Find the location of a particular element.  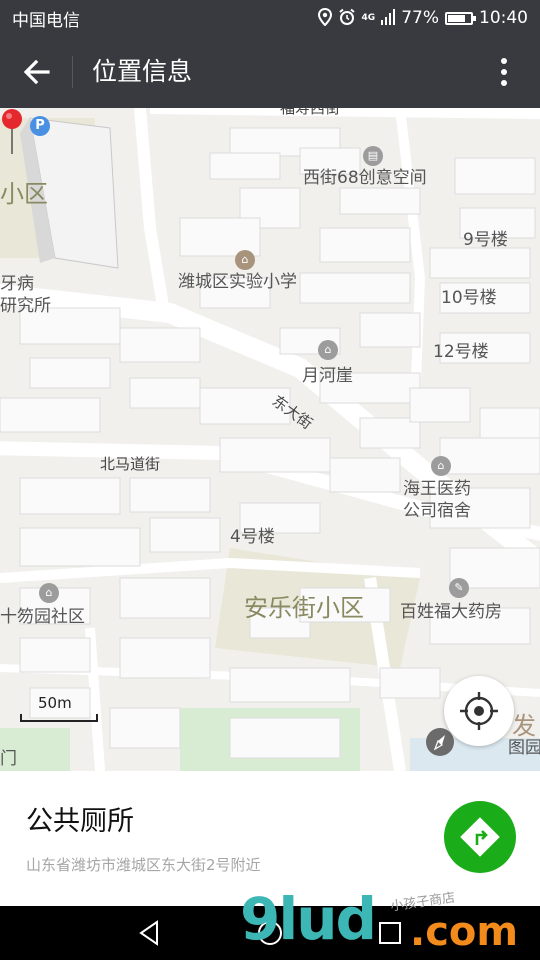

more-vertical-icon is located at coordinates (504, 72).